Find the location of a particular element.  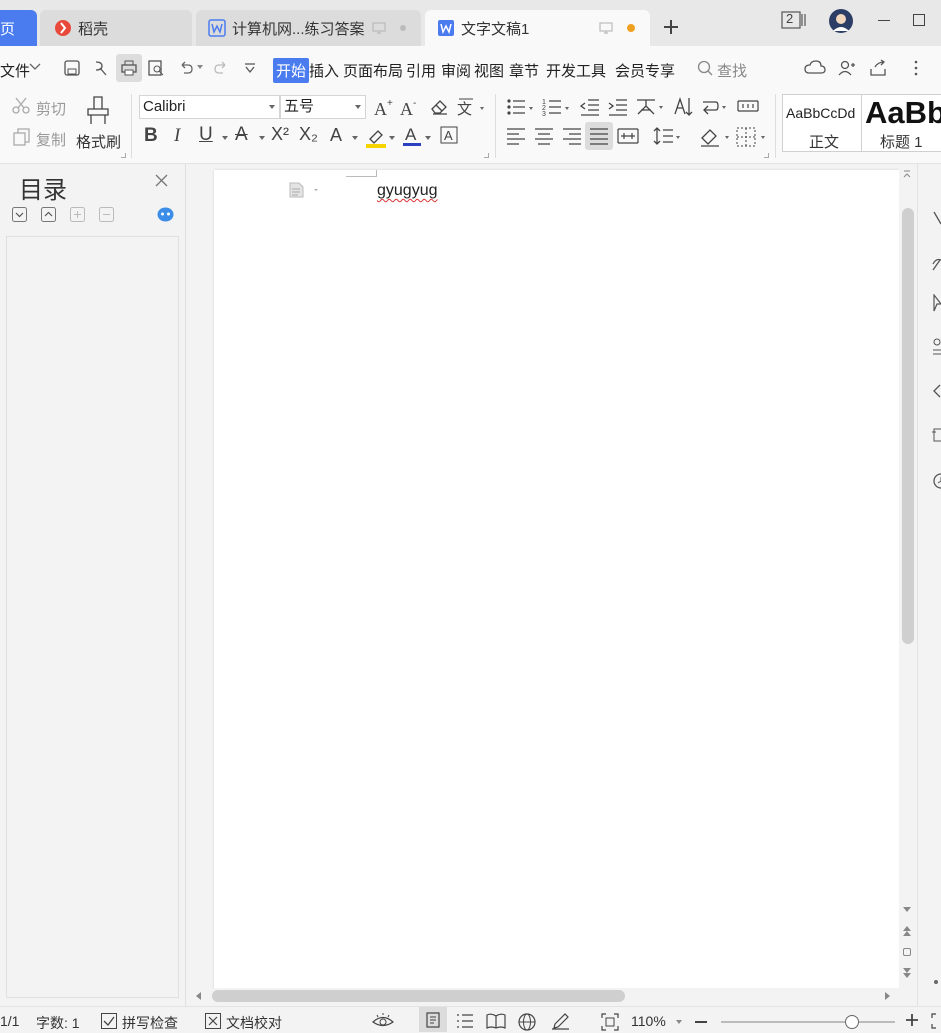

increase-indent-icon is located at coordinates (618, 107).